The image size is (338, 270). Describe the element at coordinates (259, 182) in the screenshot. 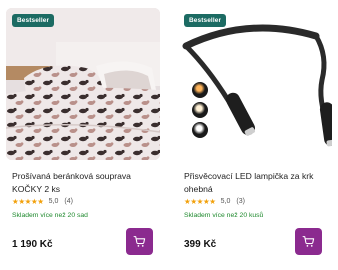

I see `product-title: Přisvěcovací LED lampička za krk ohebná` at that location.